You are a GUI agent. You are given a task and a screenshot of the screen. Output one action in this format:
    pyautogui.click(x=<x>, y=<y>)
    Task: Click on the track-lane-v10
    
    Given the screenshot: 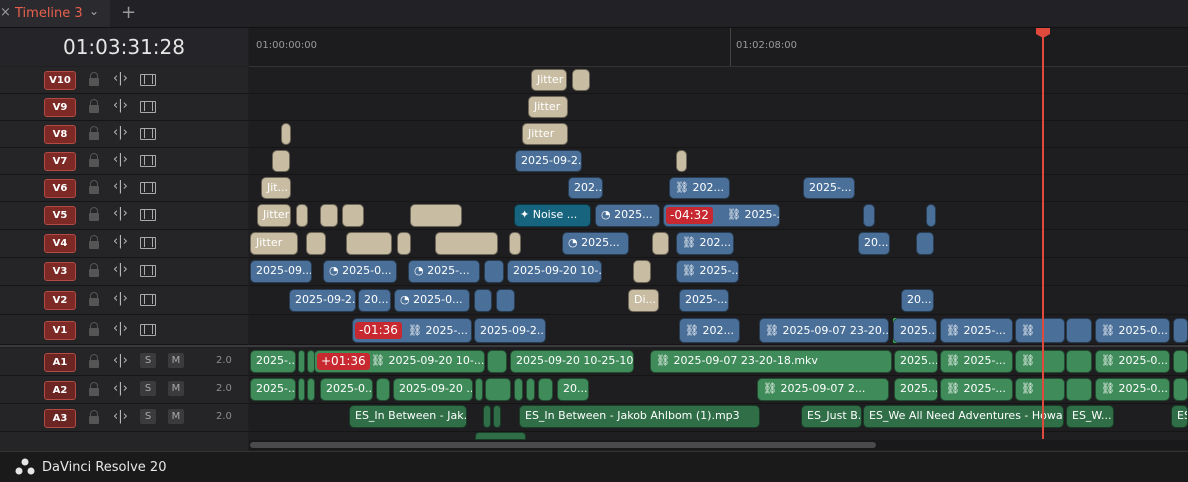 What is the action you would take?
    pyautogui.click(x=718, y=80)
    